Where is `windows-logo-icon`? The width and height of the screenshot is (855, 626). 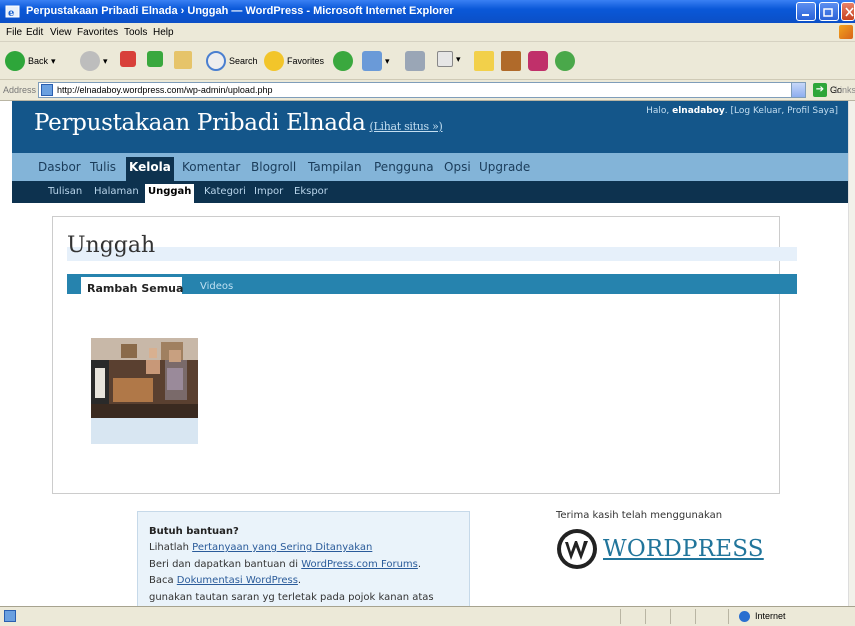 windows-logo-icon is located at coordinates (846, 32).